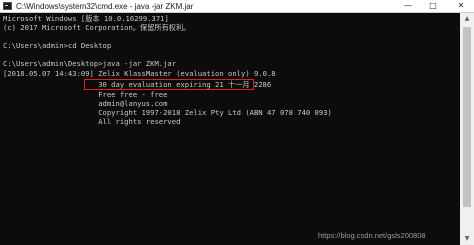 The height and width of the screenshot is (245, 474). Describe the element at coordinates (169, 84) in the screenshot. I see `evaluation-highlight-box` at that location.